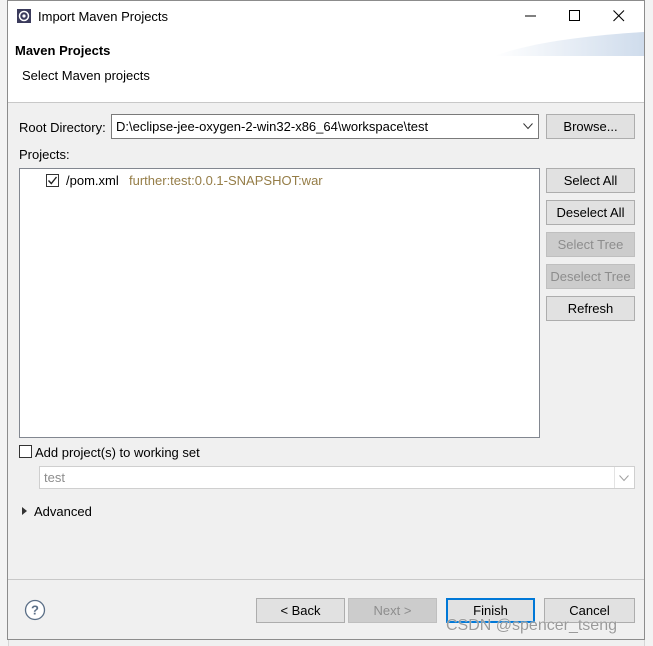  I want to click on project-gav: further:test:0.0.1-SNAPSHOT:war, so click(226, 180).